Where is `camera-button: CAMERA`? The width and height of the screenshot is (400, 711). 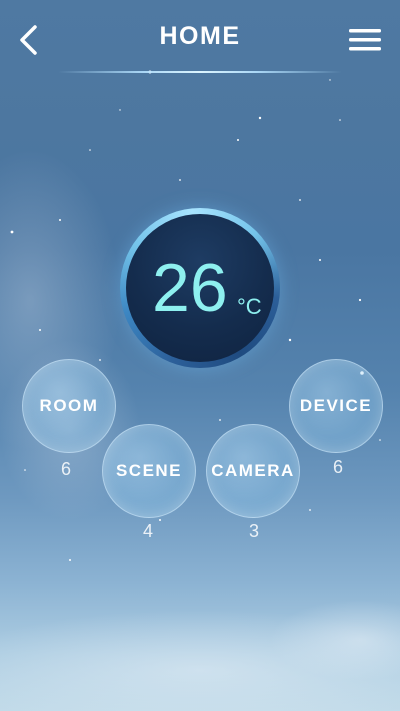 camera-button: CAMERA is located at coordinates (253, 471).